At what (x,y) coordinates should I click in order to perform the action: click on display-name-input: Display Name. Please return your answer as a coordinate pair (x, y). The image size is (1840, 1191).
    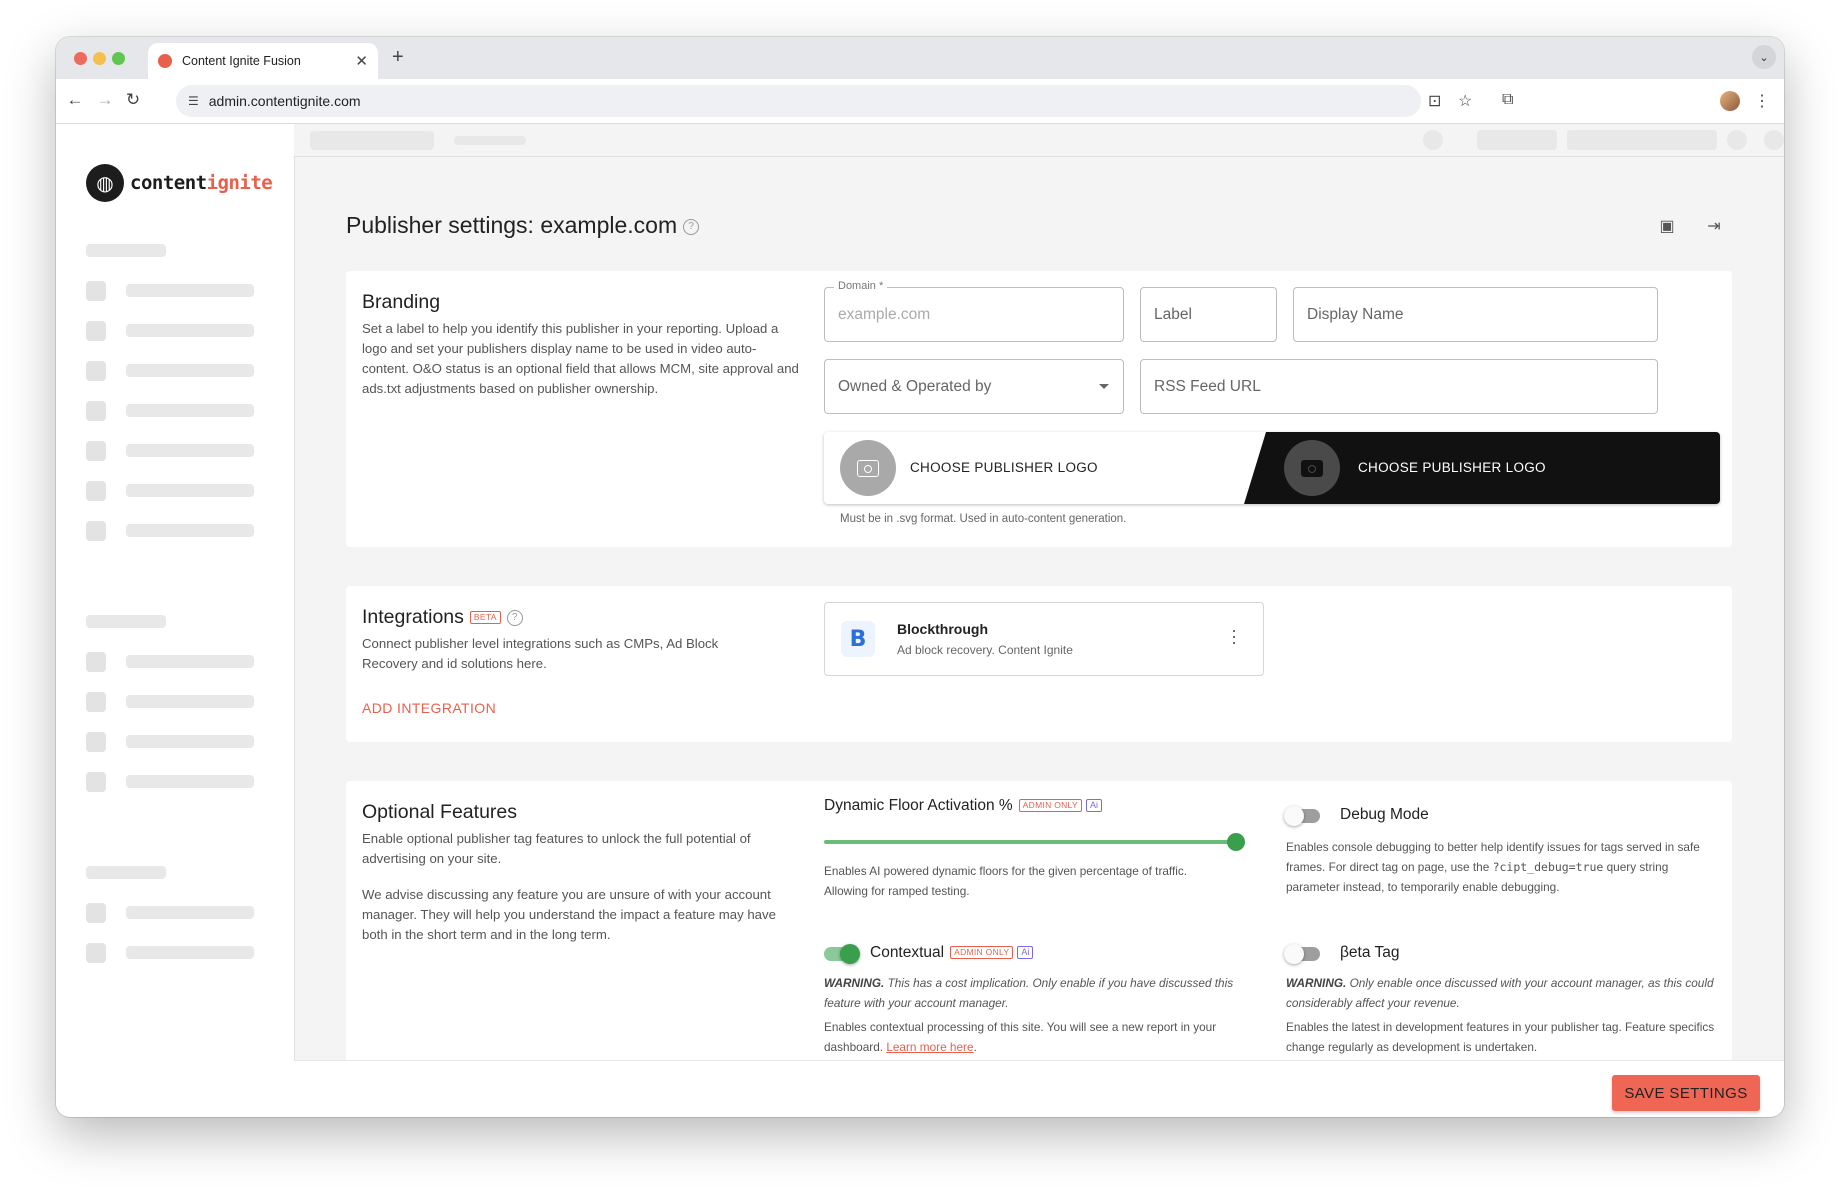
    Looking at the image, I should click on (1475, 314).